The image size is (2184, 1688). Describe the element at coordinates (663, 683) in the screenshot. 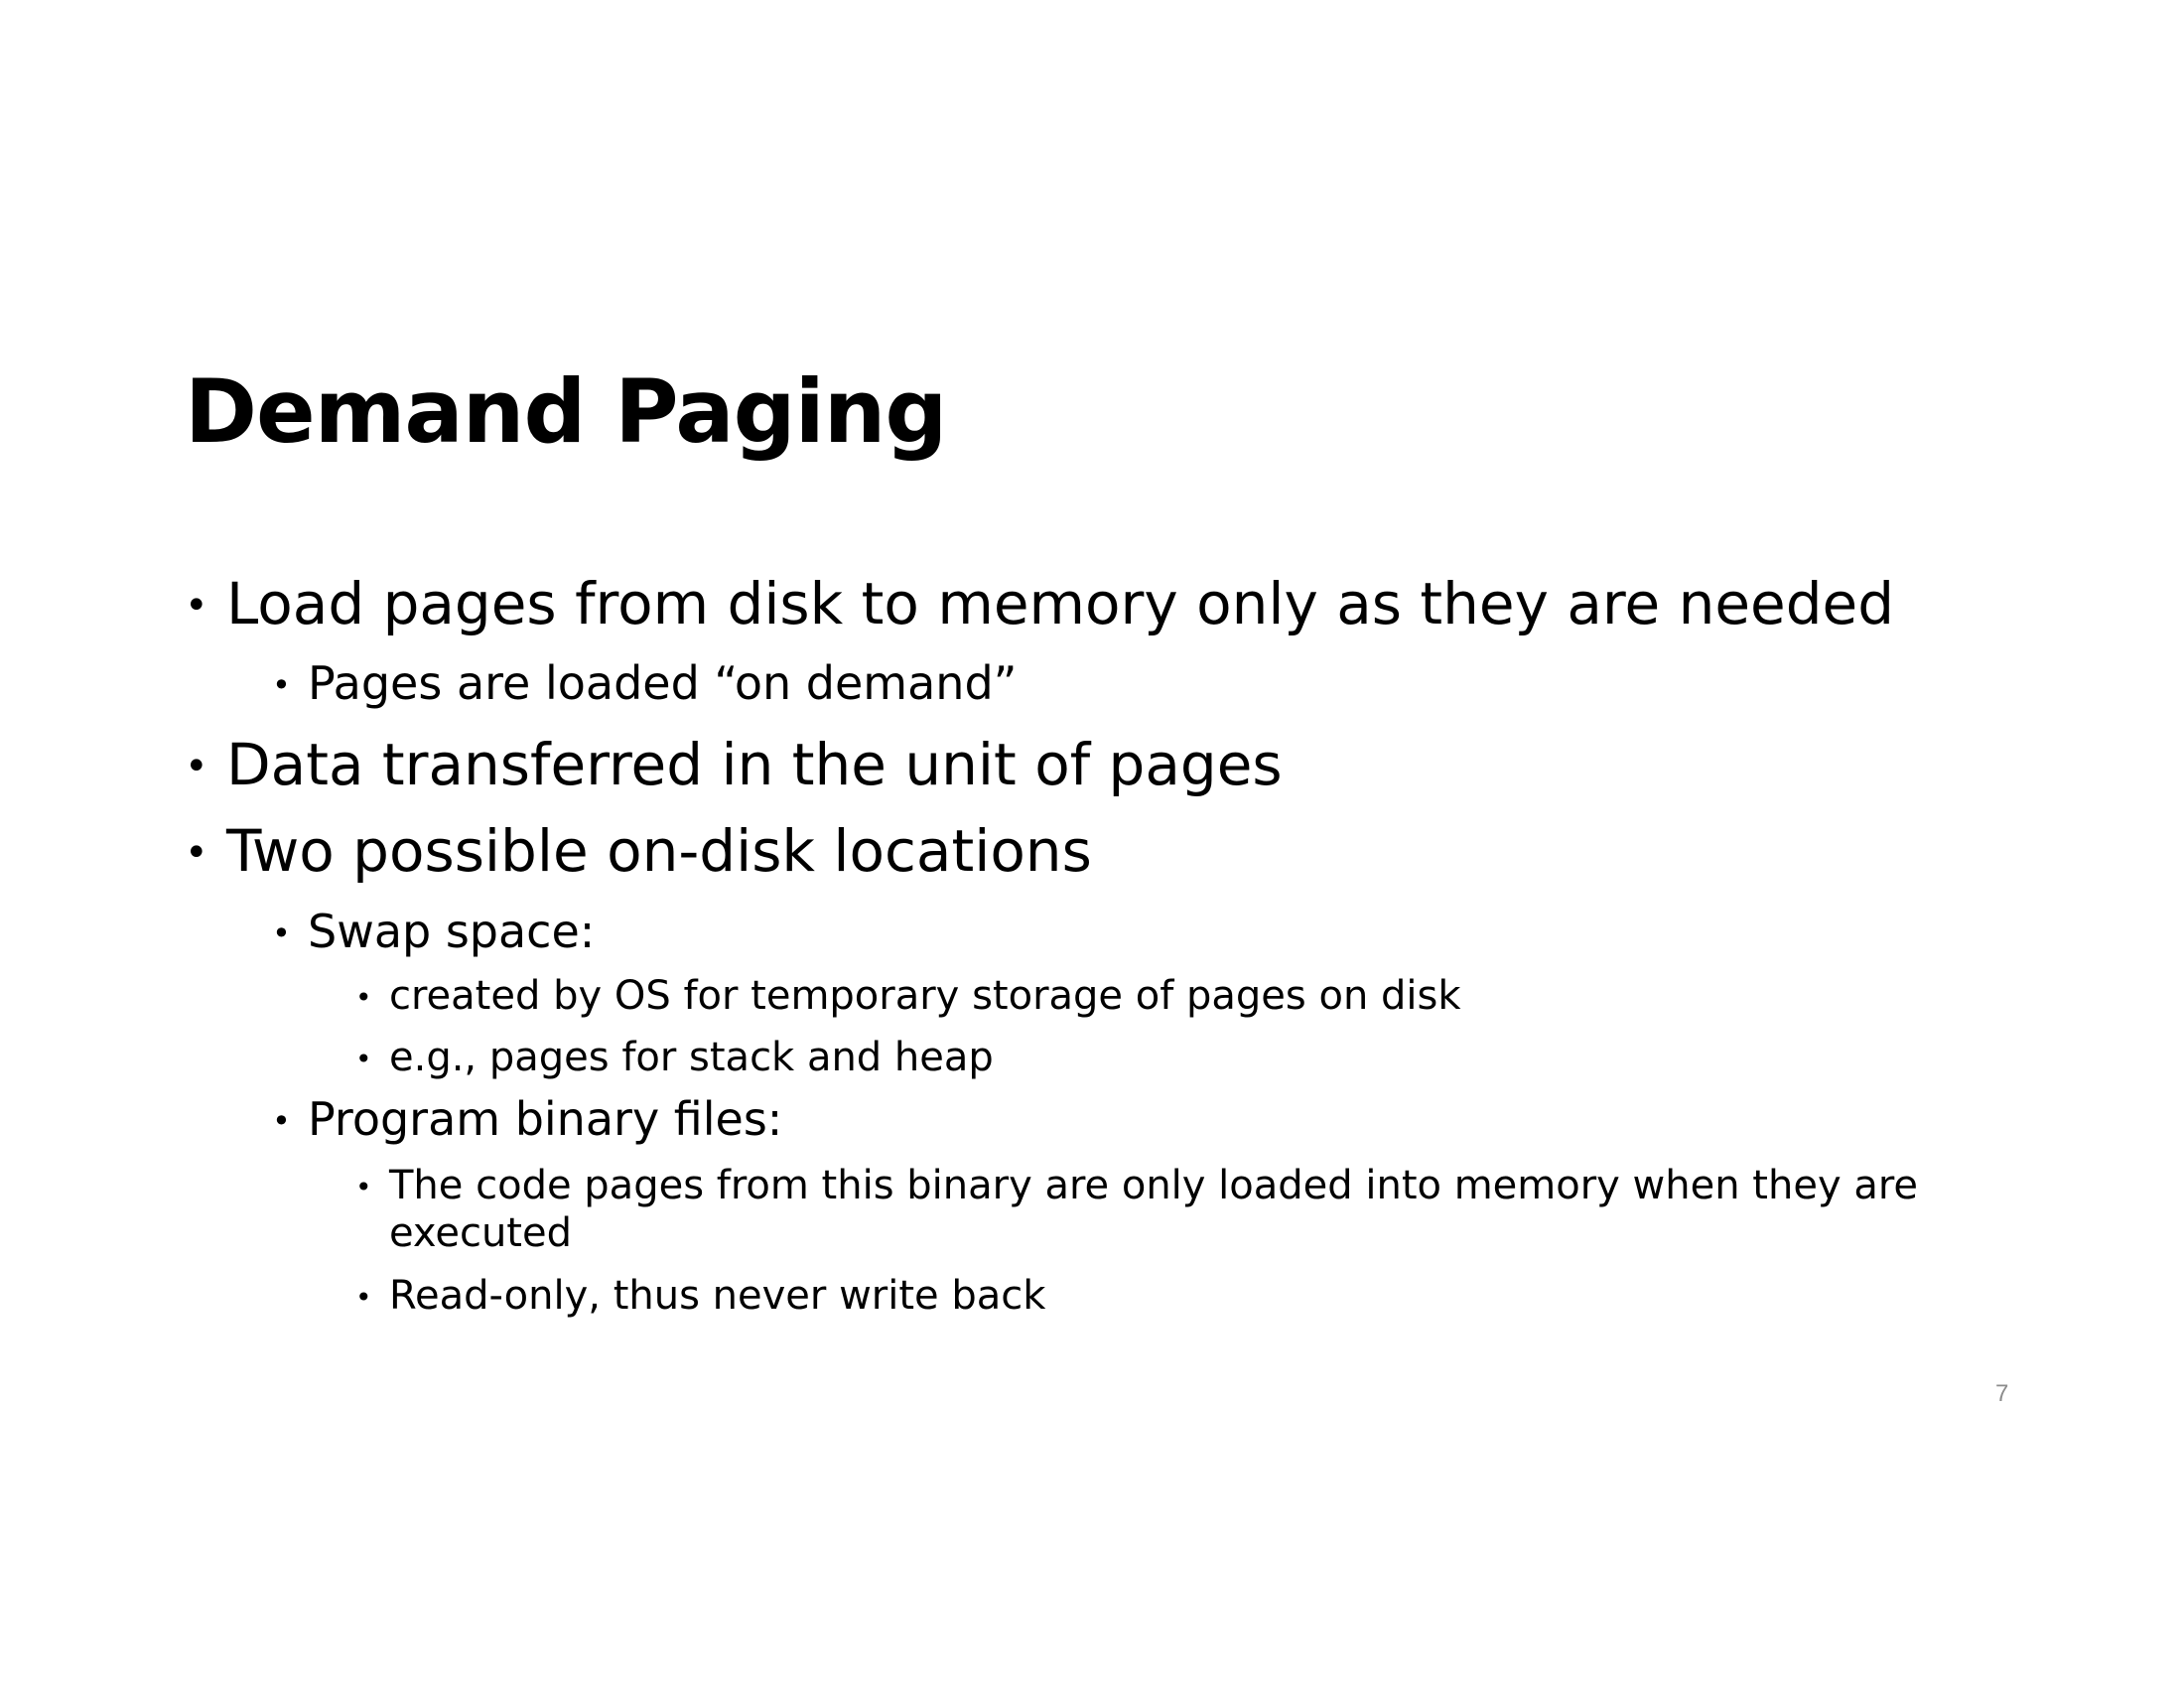

I see `bullet-text: Pages are loaded “on demand”` at that location.